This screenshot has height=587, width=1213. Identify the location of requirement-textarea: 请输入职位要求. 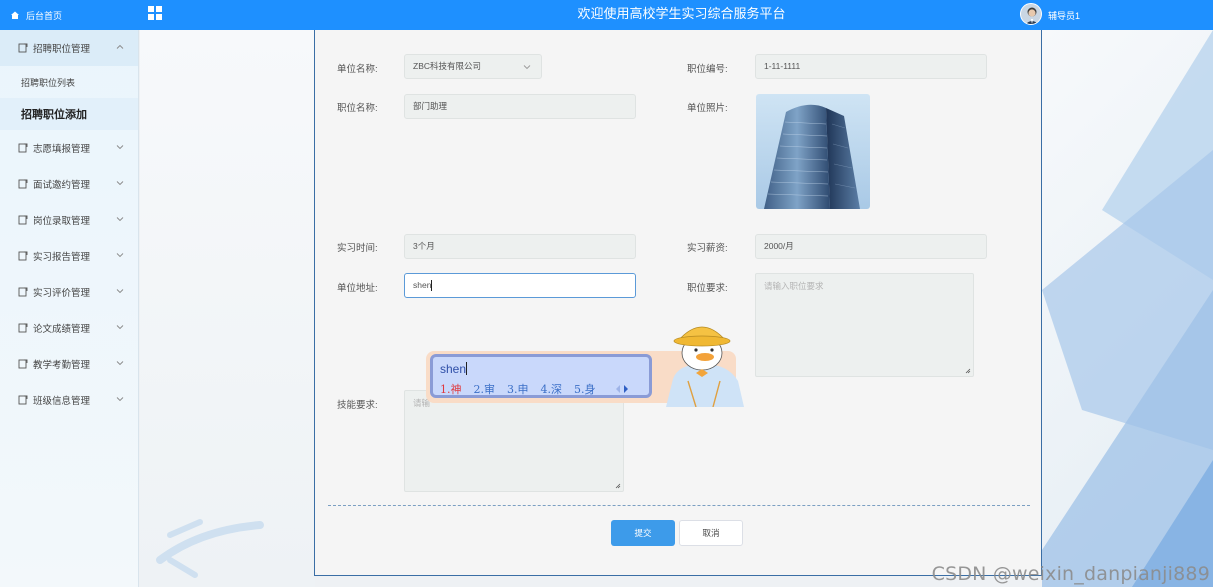
(864, 325).